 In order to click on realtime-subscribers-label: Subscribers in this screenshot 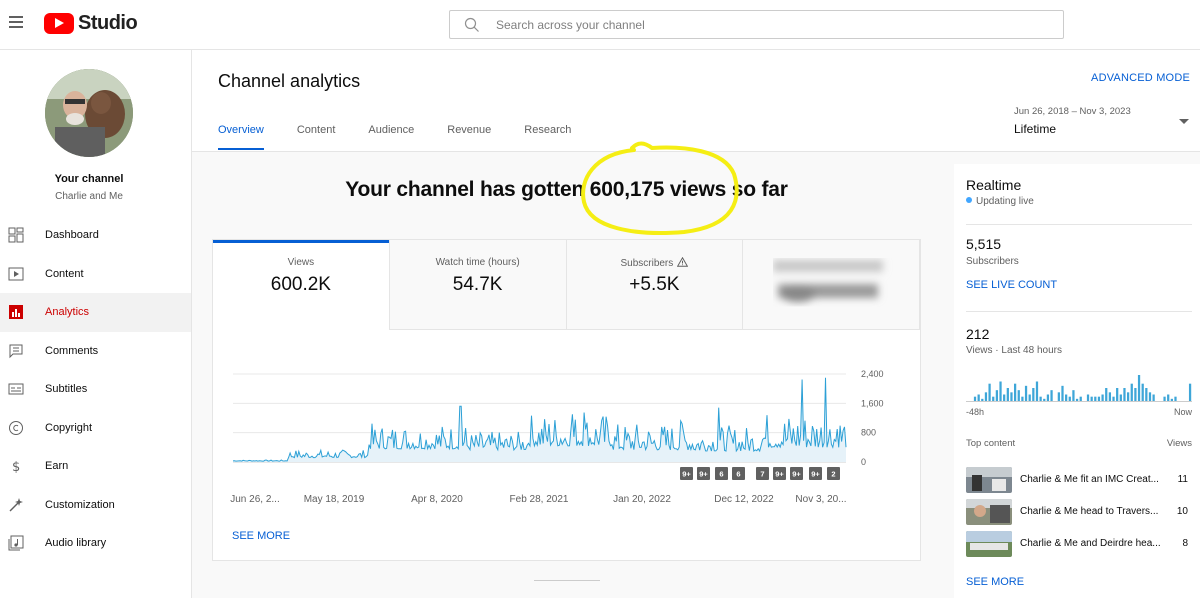, I will do `click(992, 261)`.